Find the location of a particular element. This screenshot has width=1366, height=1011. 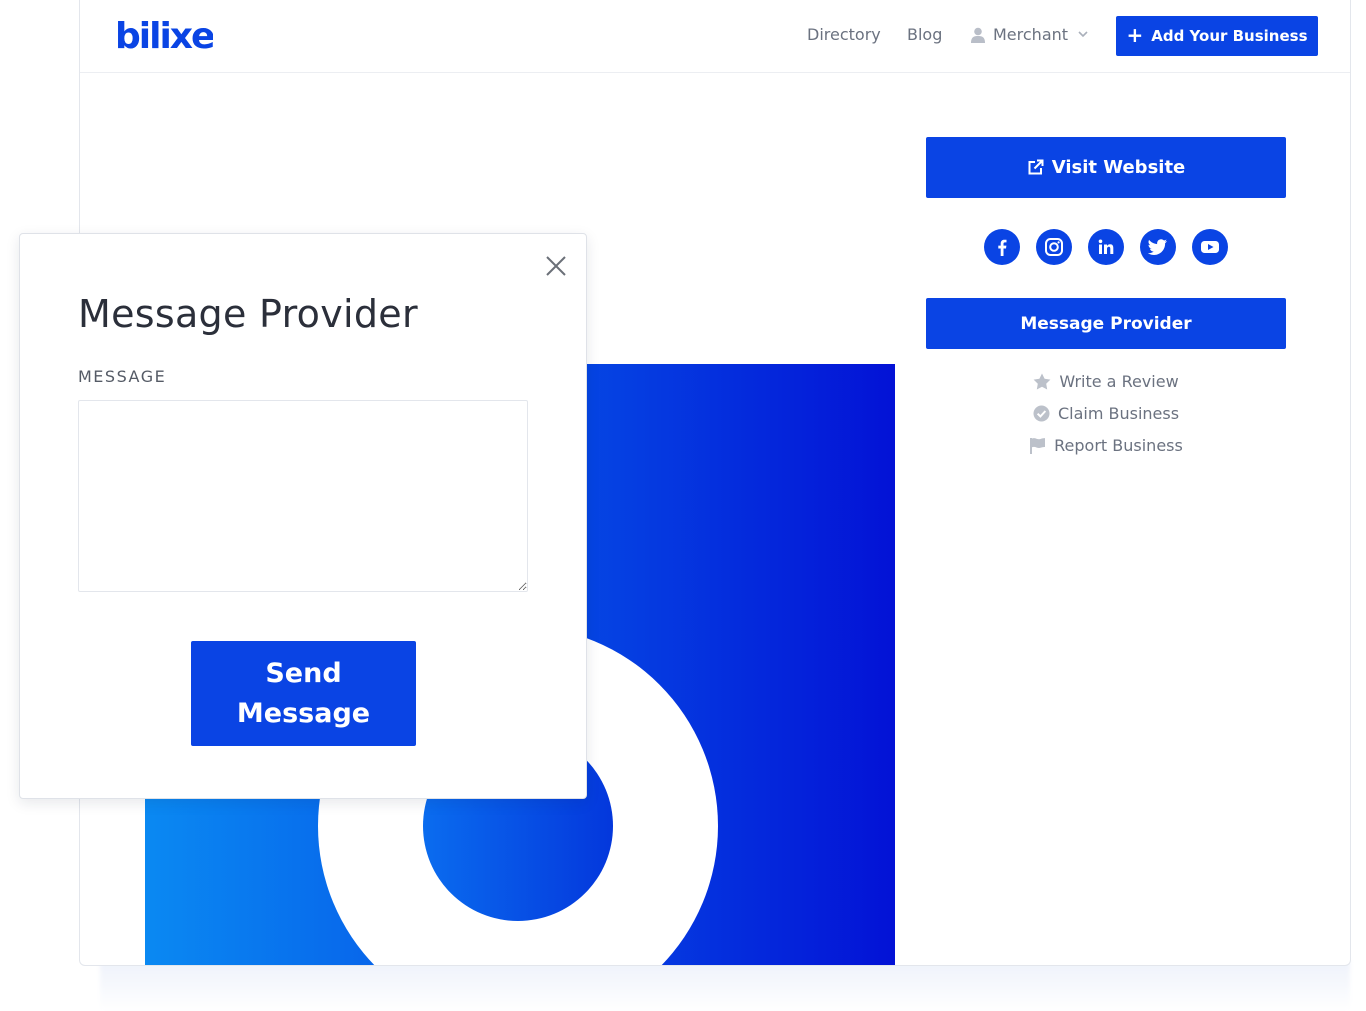

visit-website-button: Visit Website is located at coordinates (1106, 167).